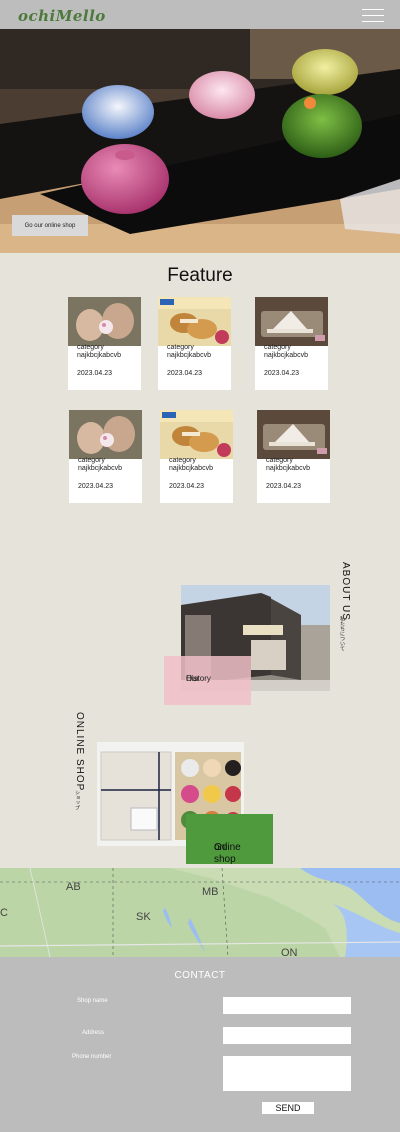  I want to click on about-subheading: 私たちについて, so click(342, 633).